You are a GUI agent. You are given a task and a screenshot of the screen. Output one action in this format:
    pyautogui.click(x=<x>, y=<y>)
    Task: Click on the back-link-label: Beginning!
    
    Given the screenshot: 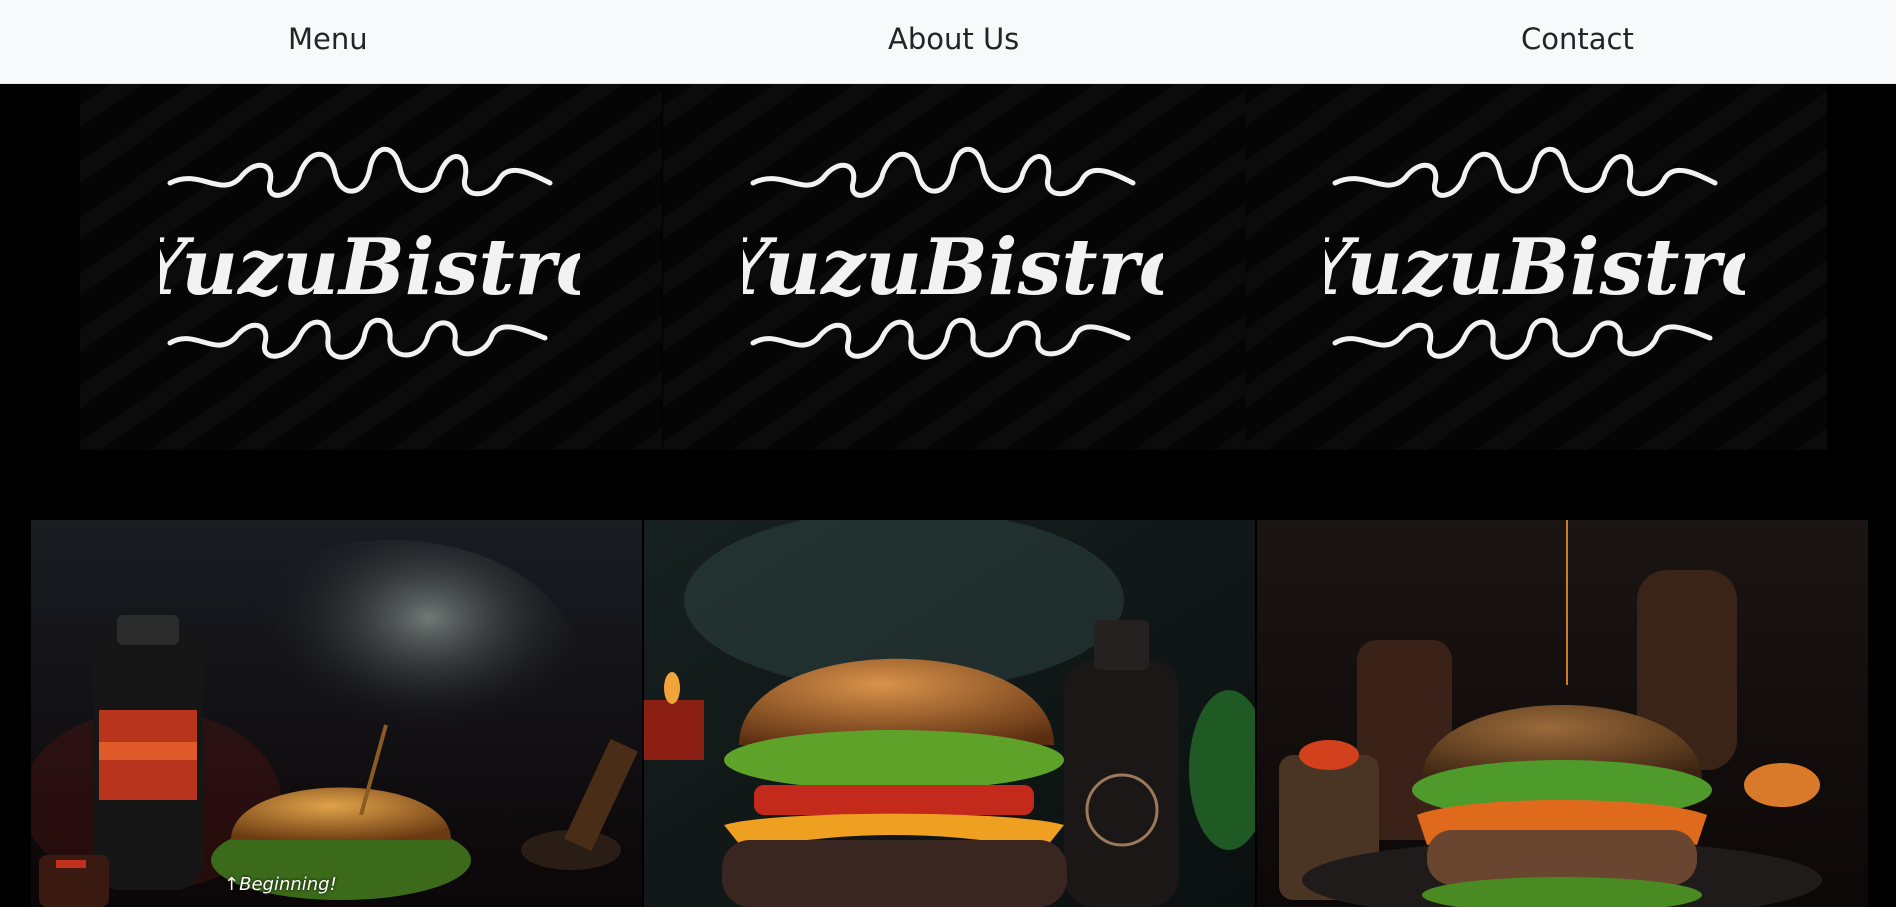 What is the action you would take?
    pyautogui.click(x=288, y=884)
    